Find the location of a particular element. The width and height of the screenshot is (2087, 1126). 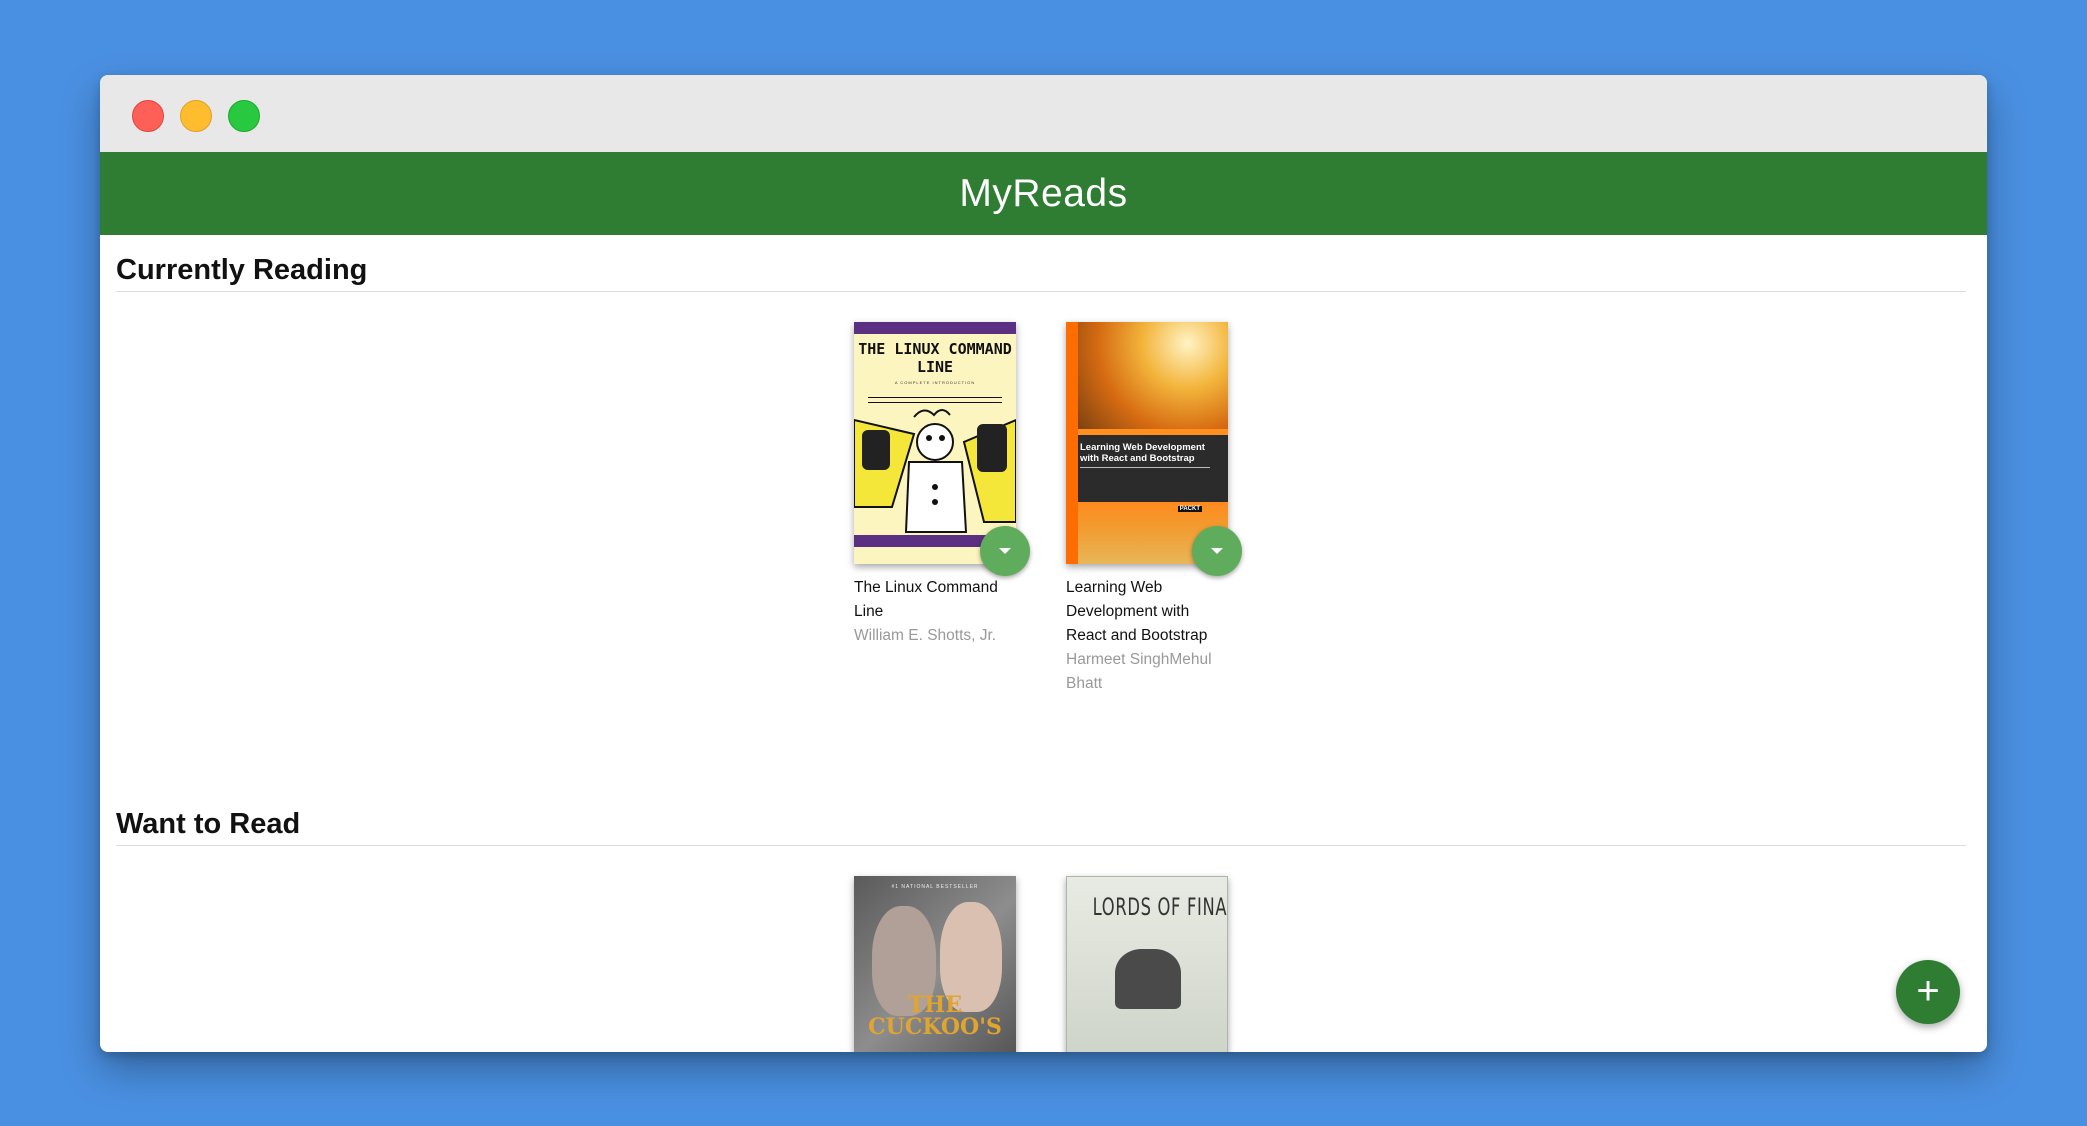

add-book-button: + is located at coordinates (1928, 992).